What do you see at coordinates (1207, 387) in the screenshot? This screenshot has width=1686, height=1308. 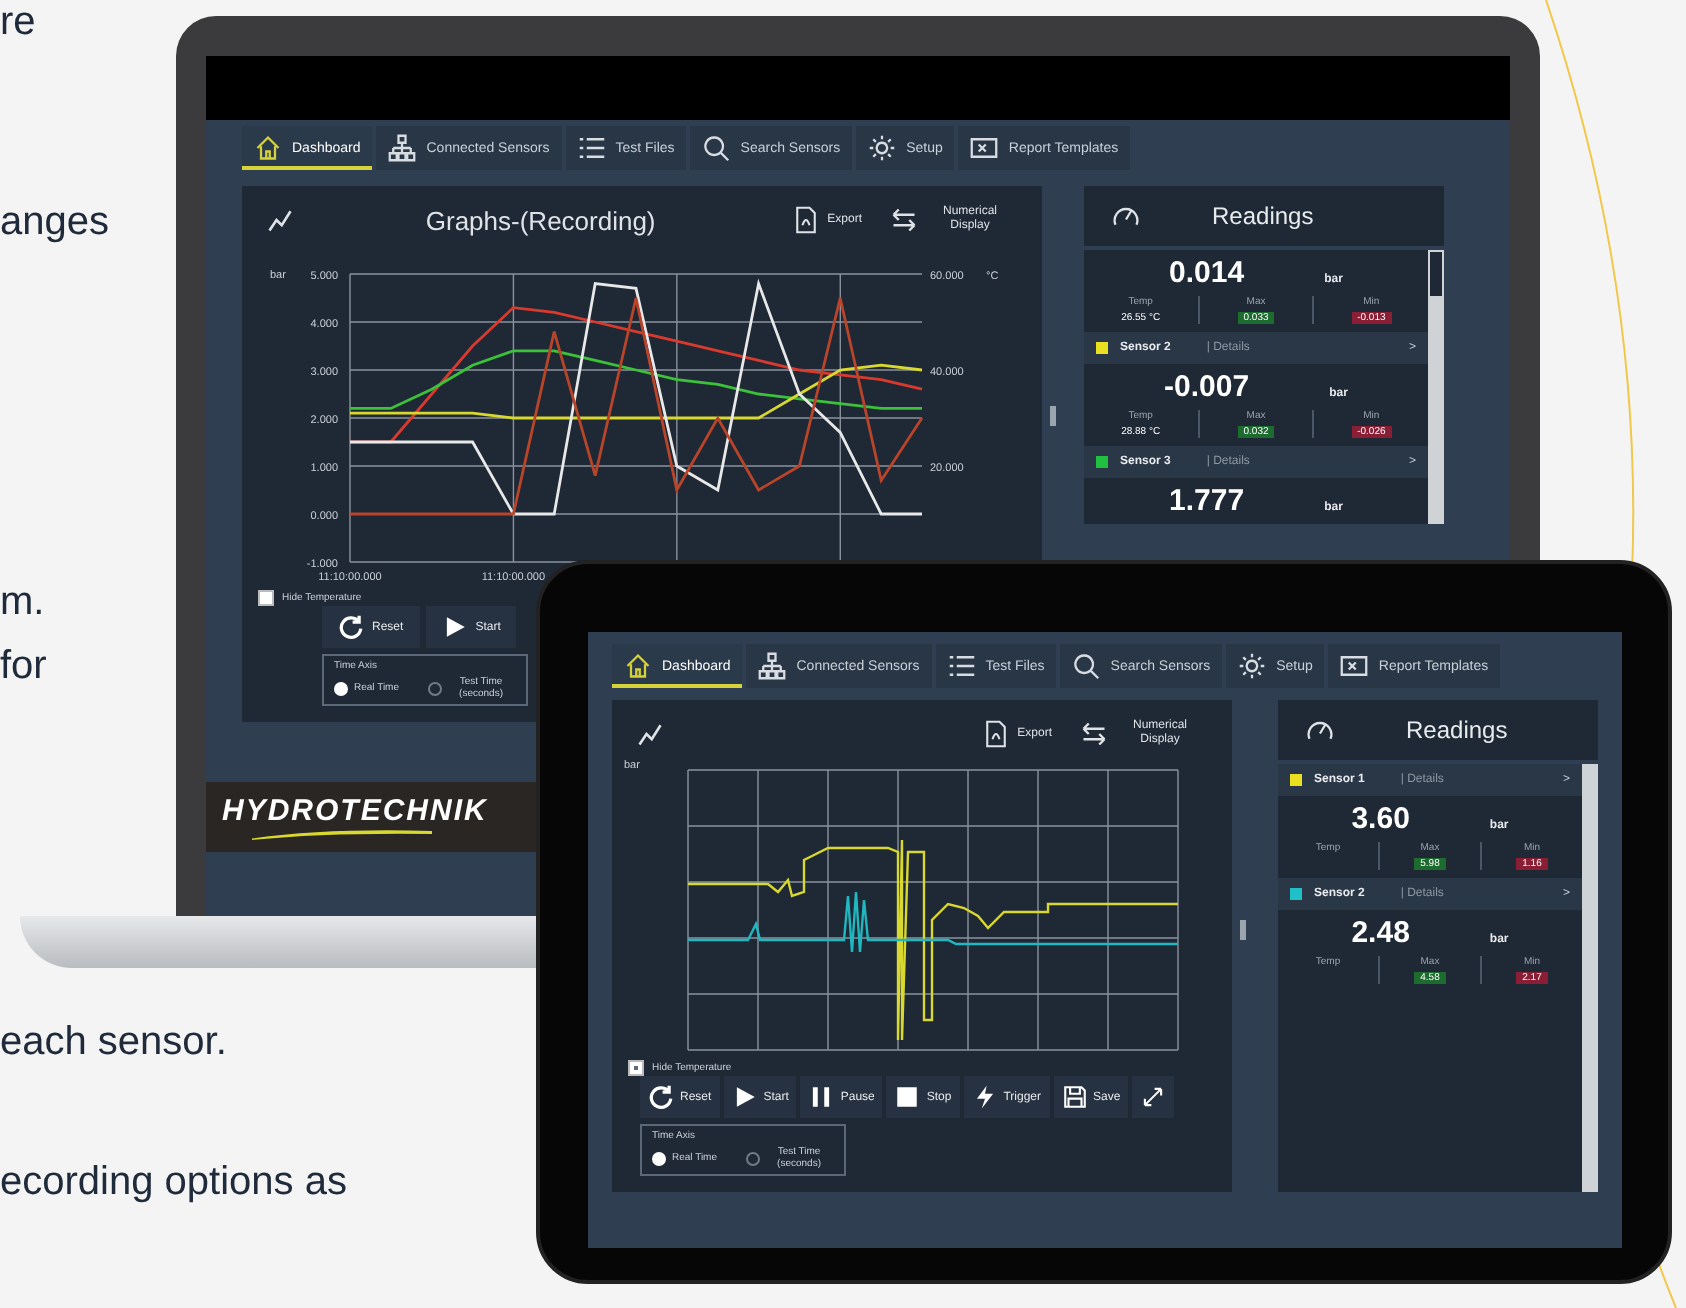 I see `reading-value: -0.007` at bounding box center [1207, 387].